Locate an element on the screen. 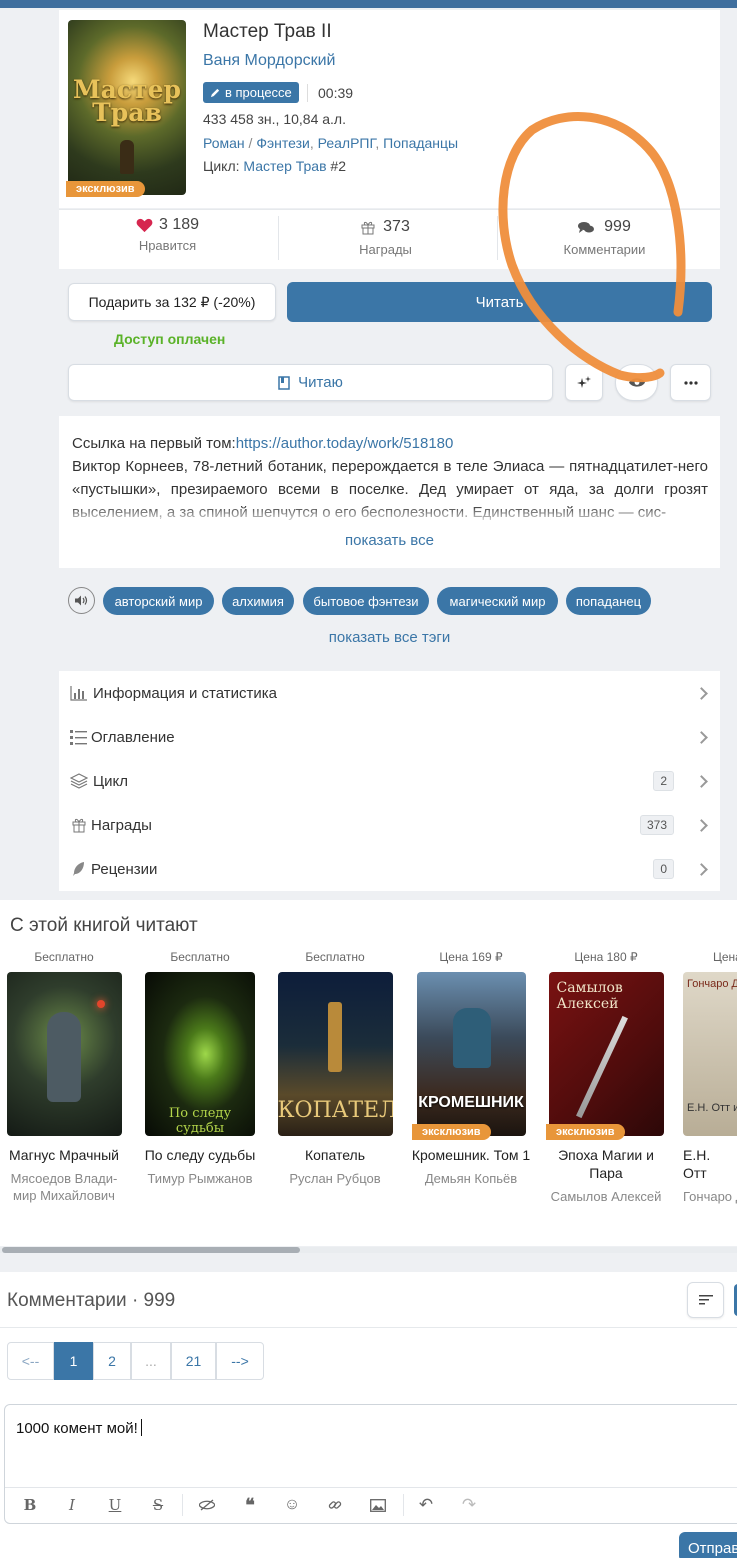 This screenshot has width=737, height=1558. freehand-annotation is located at coordinates (592, 247).